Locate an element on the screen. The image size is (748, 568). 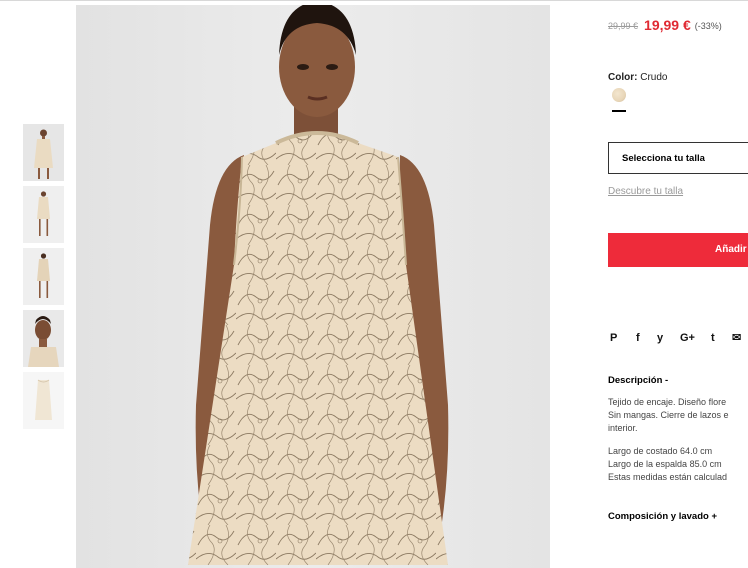
googleplus-icon: G+ is located at coordinates (687, 338).